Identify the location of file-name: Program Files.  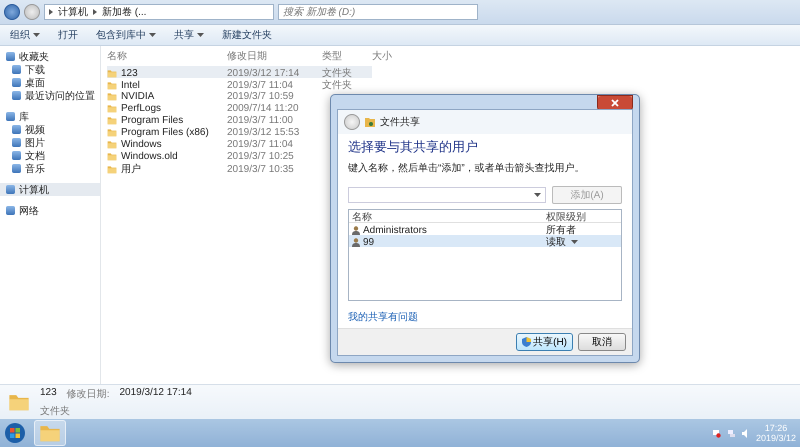
(152, 120).